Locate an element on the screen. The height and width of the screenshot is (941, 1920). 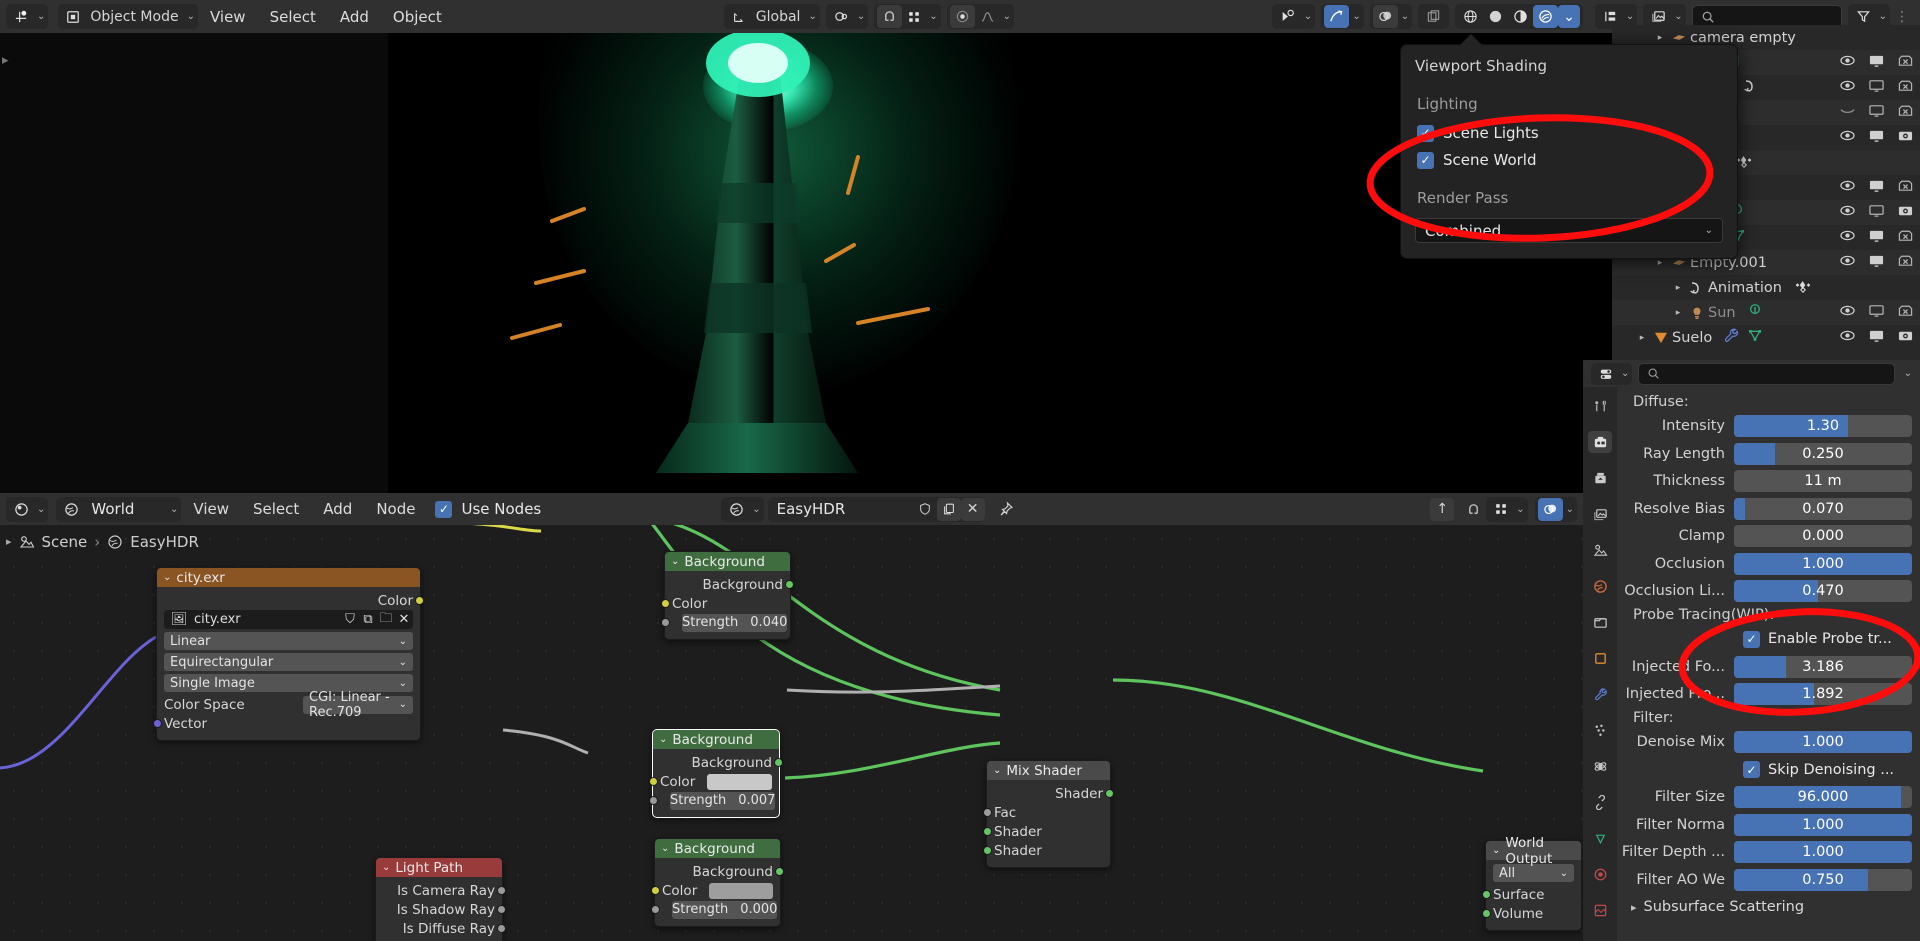
eye-closed-icon is located at coordinates (1847, 112).